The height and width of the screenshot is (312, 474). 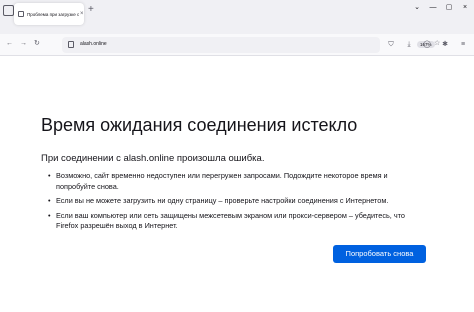 I want to click on close-window-icon: ×, so click(x=465, y=7).